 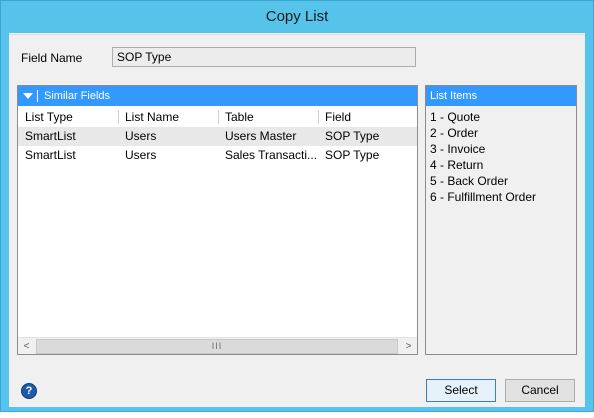 I want to click on scroll-right-button: >, so click(x=408, y=346).